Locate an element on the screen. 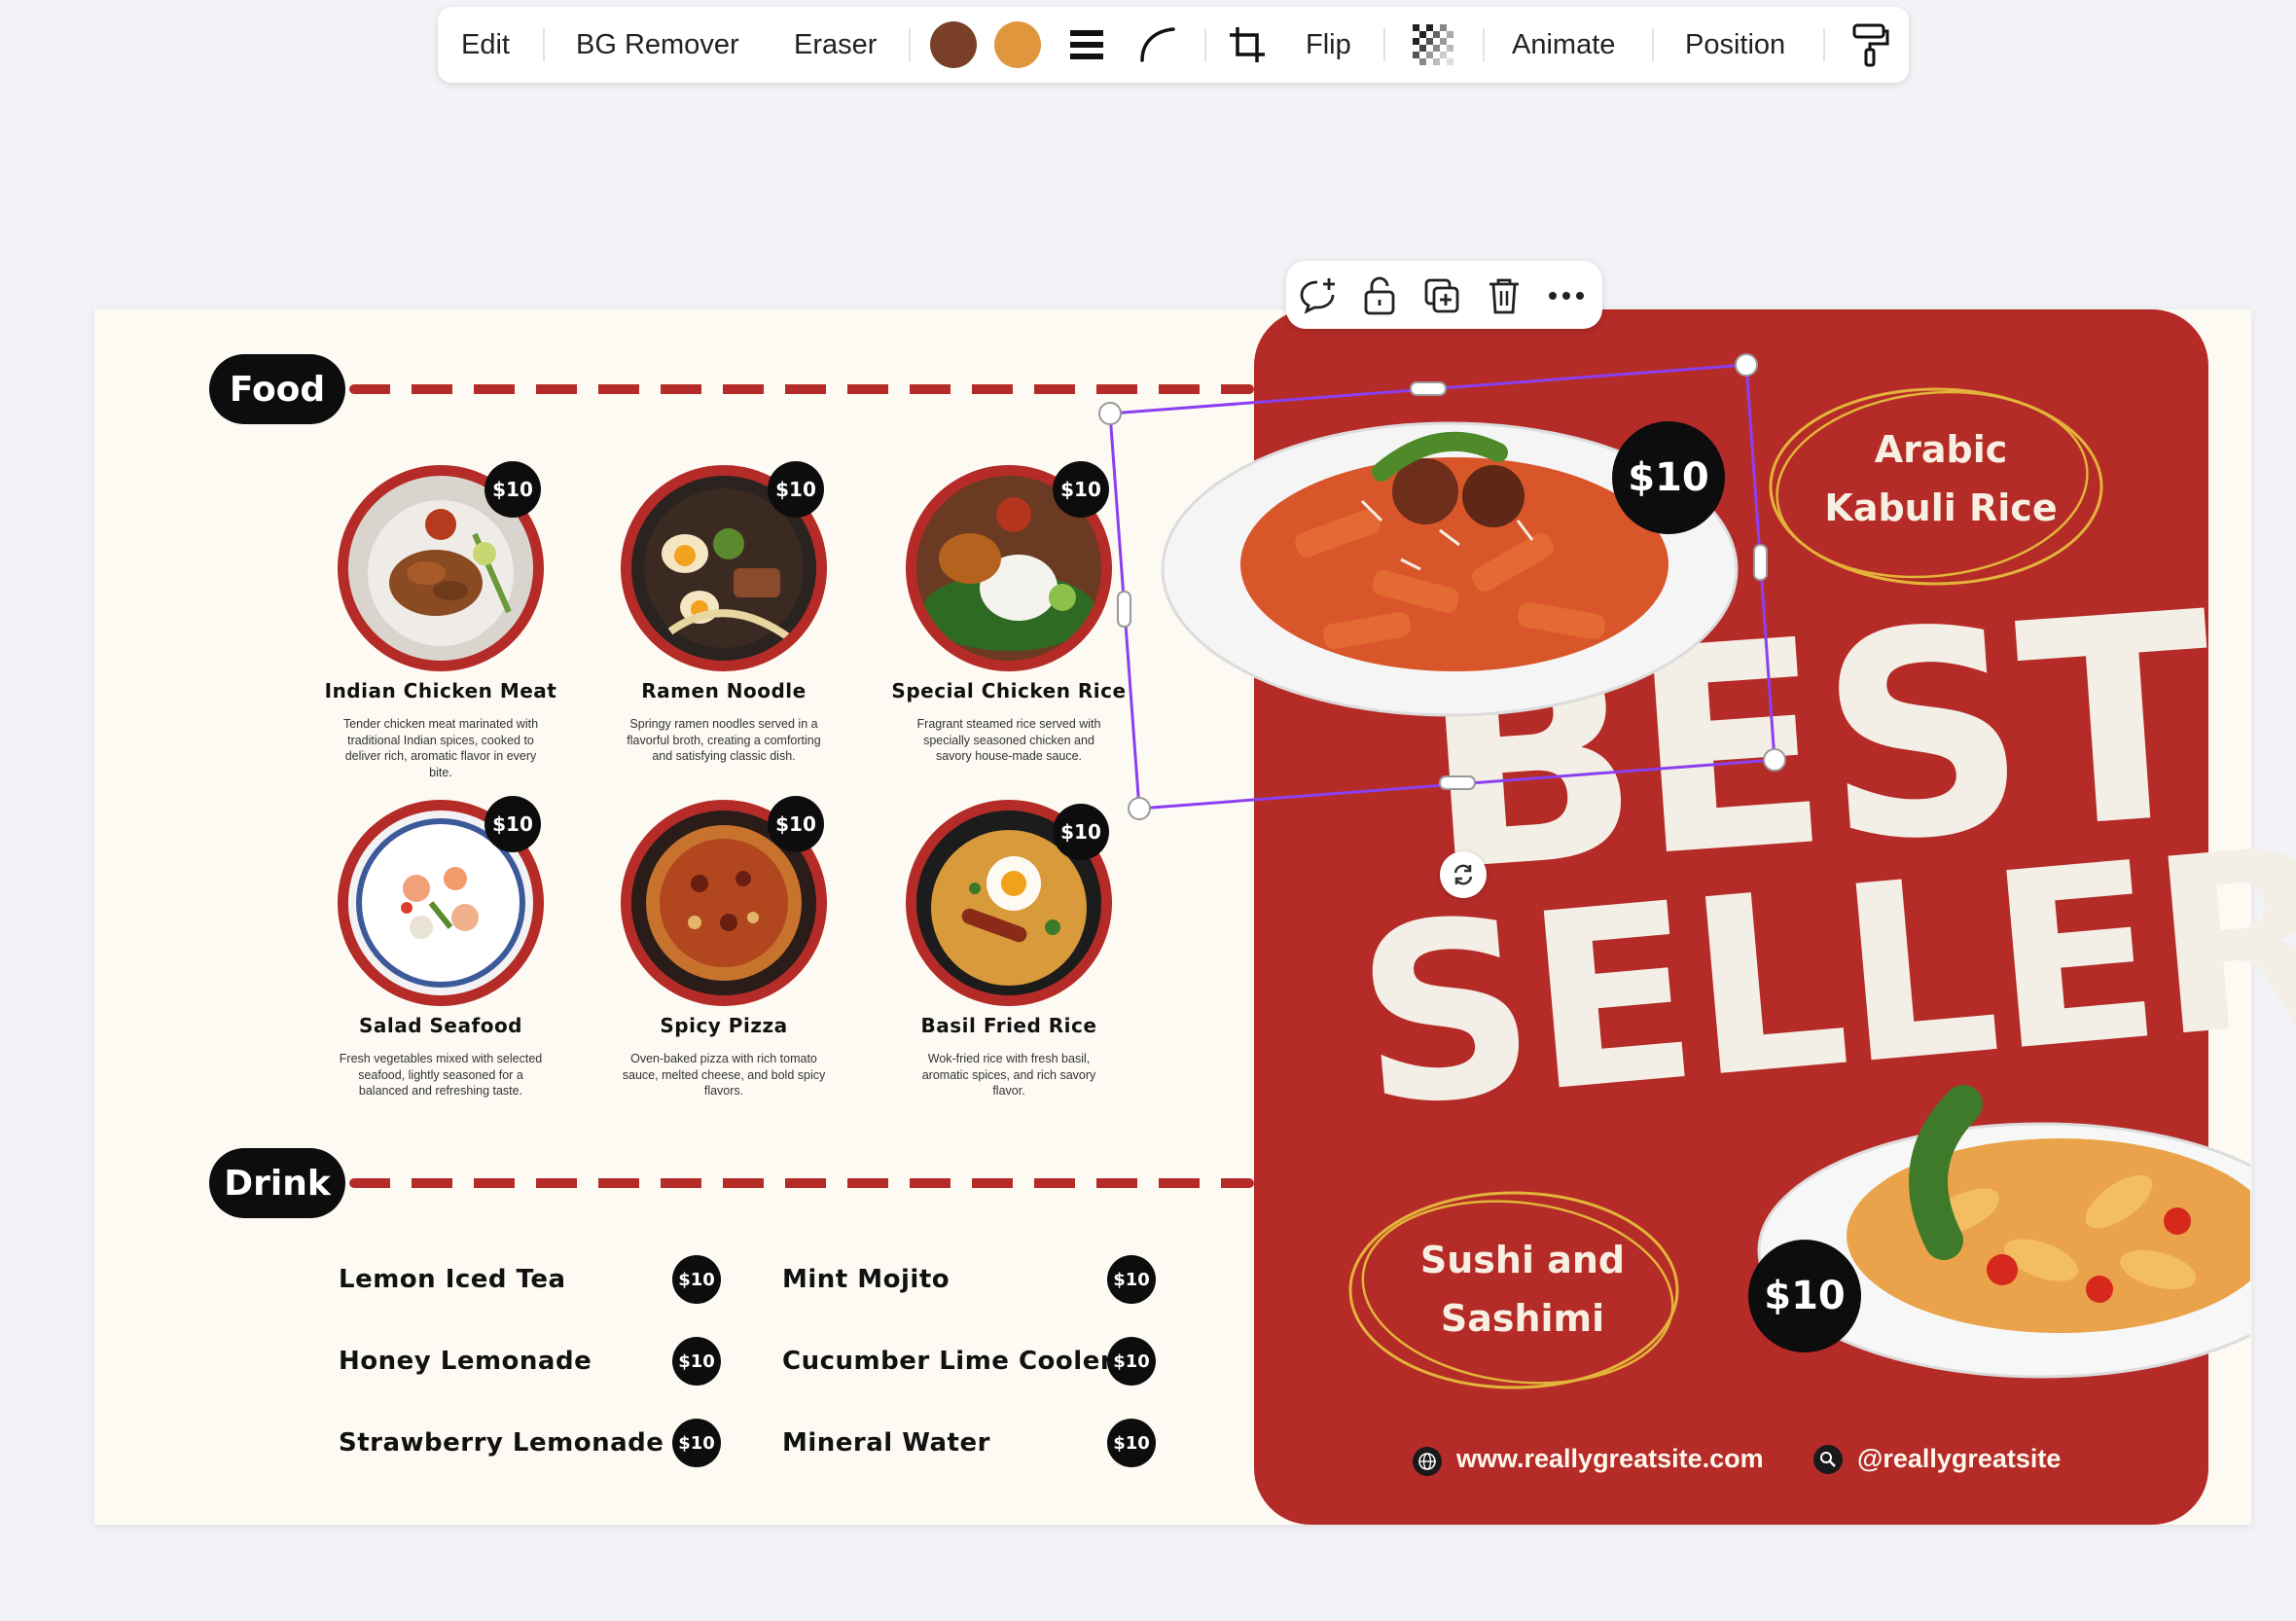  drink-name: Lemon Iced Tea is located at coordinates (452, 1280).